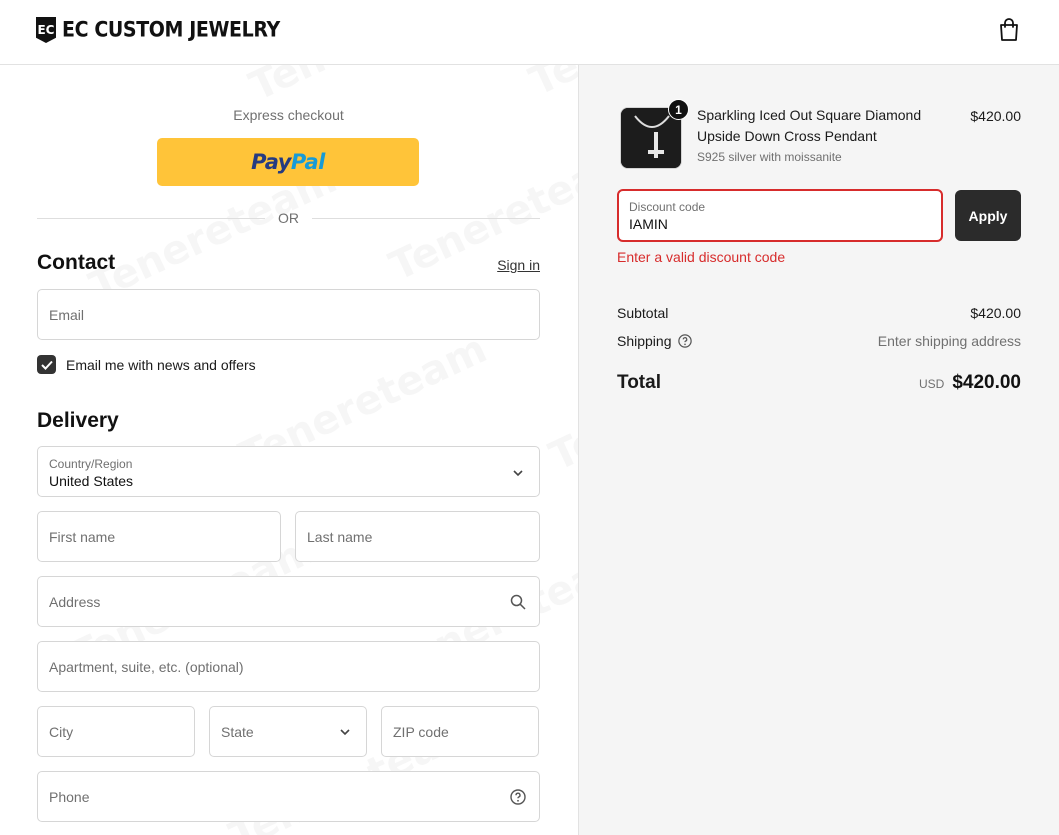 This screenshot has width=1059, height=835. What do you see at coordinates (421, 732) in the screenshot?
I see `zip-code-placeholder: ZIP code` at bounding box center [421, 732].